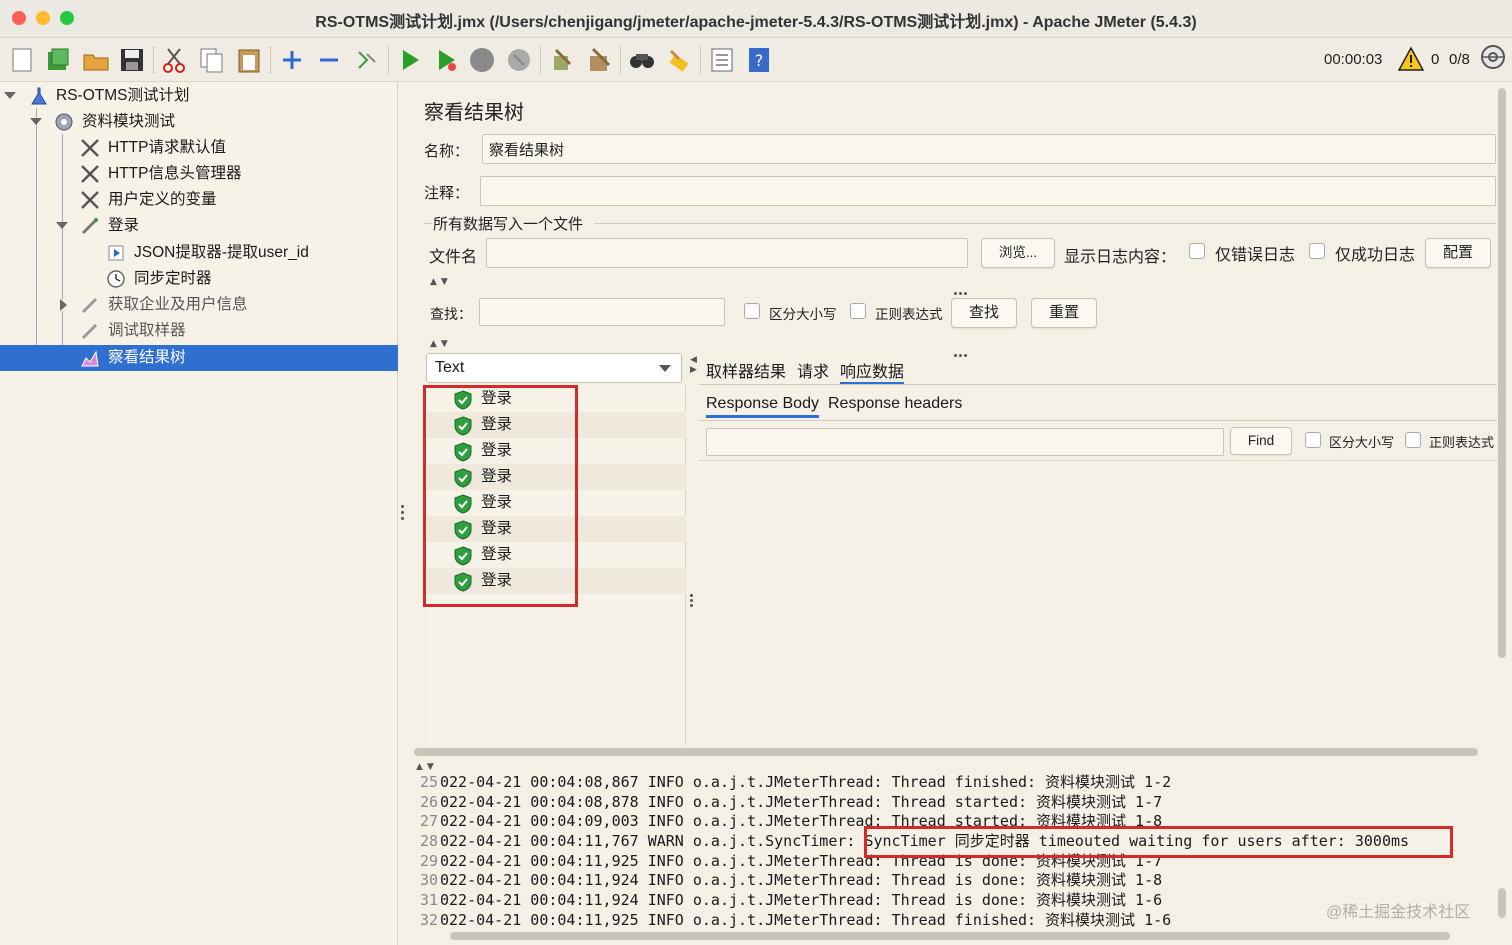 The width and height of the screenshot is (1512, 945). What do you see at coordinates (1459, 59) in the screenshot?
I see `active-threads: 0/8` at bounding box center [1459, 59].